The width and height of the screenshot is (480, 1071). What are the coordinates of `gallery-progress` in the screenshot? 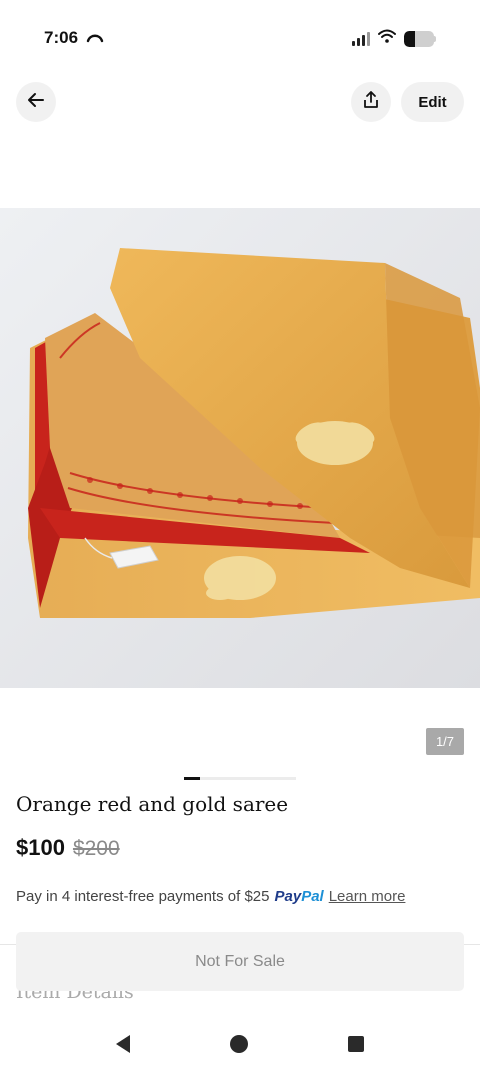 It's located at (240, 778).